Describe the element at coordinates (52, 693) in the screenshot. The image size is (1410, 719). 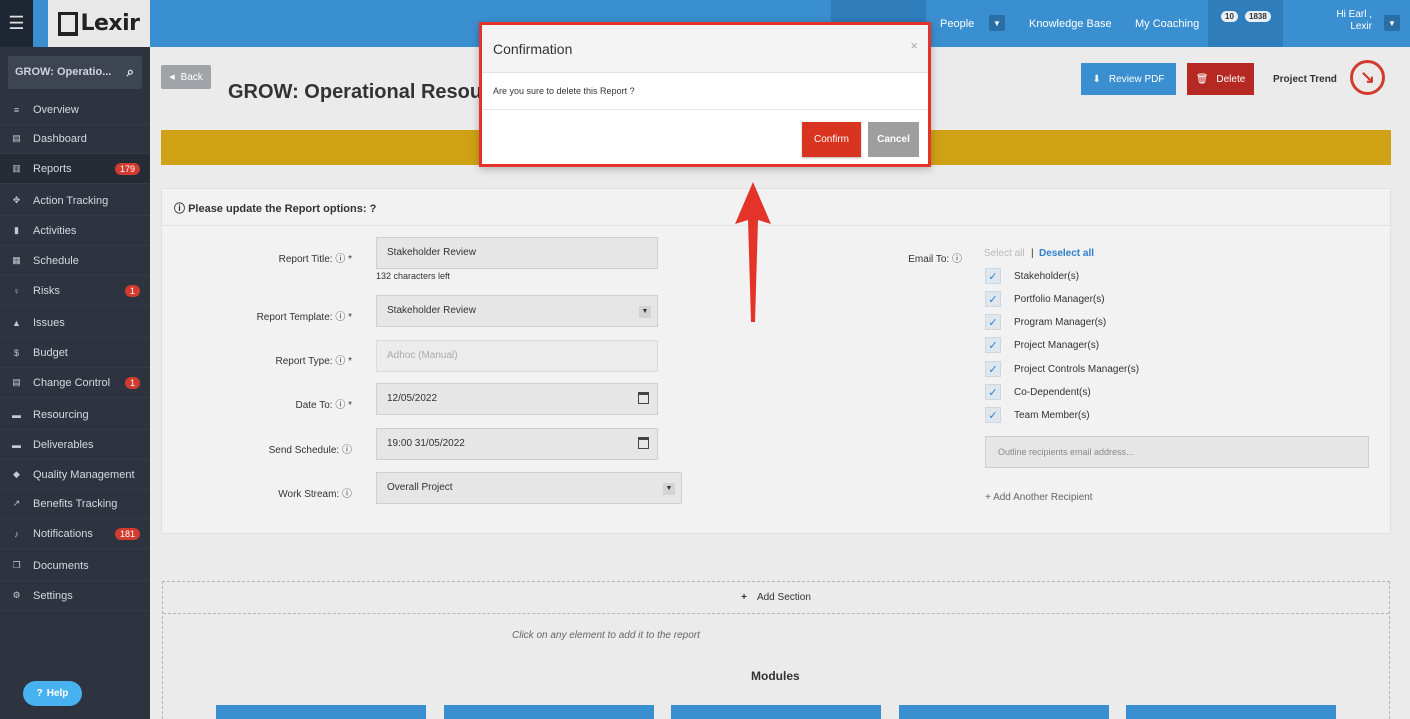
I see `help-button: ? Help` at that location.